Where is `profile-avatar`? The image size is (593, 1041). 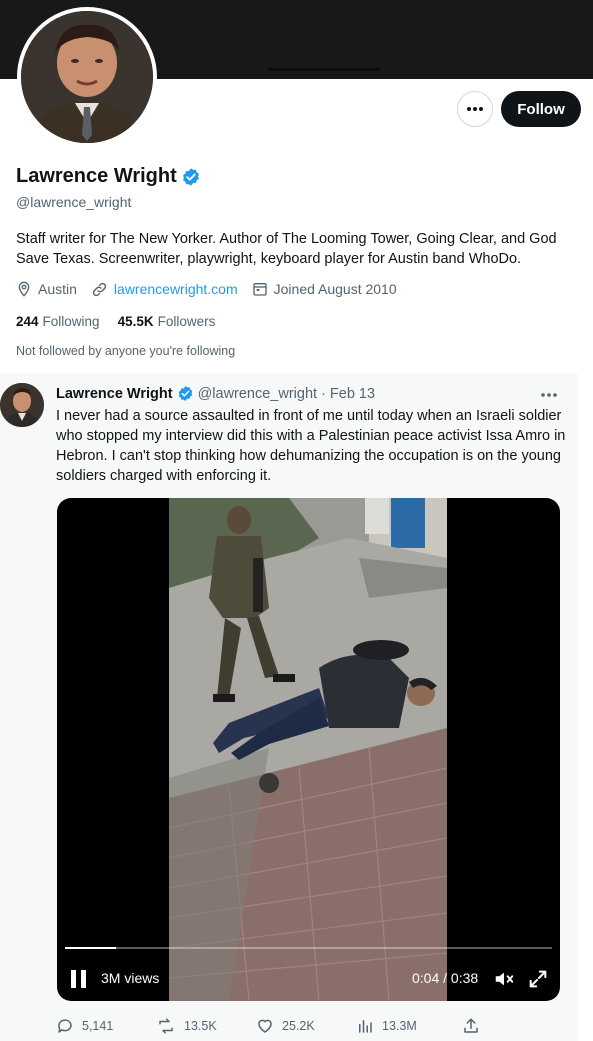 profile-avatar is located at coordinates (87, 77).